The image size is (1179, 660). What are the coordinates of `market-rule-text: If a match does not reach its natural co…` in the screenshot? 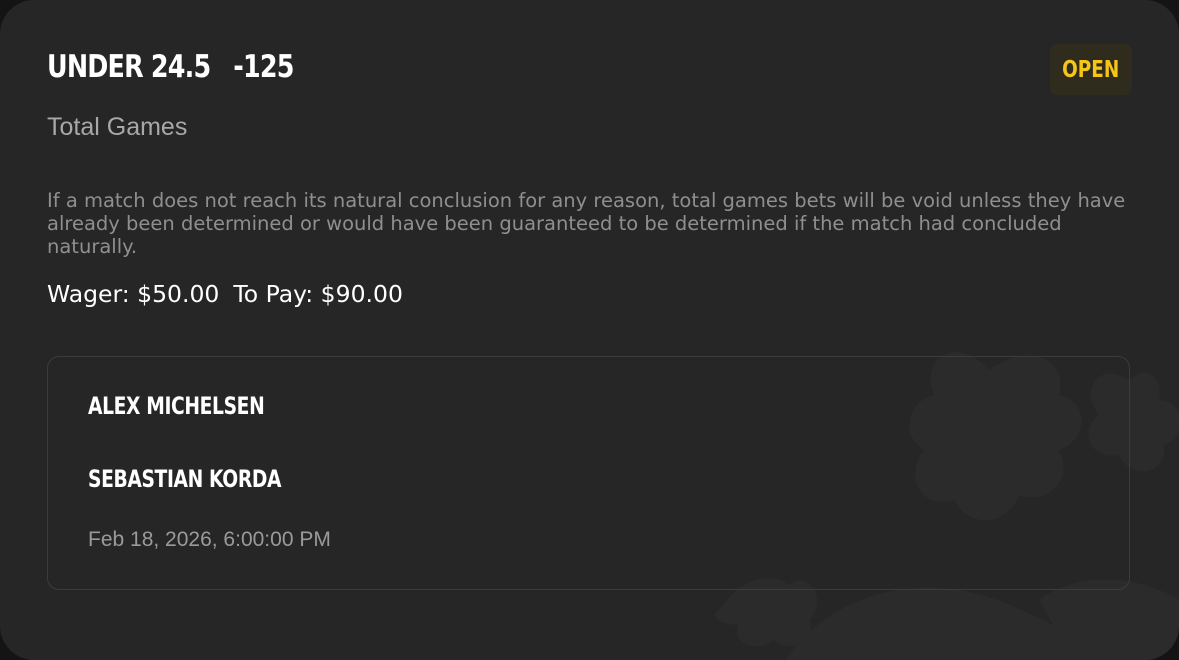 It's located at (586, 223).